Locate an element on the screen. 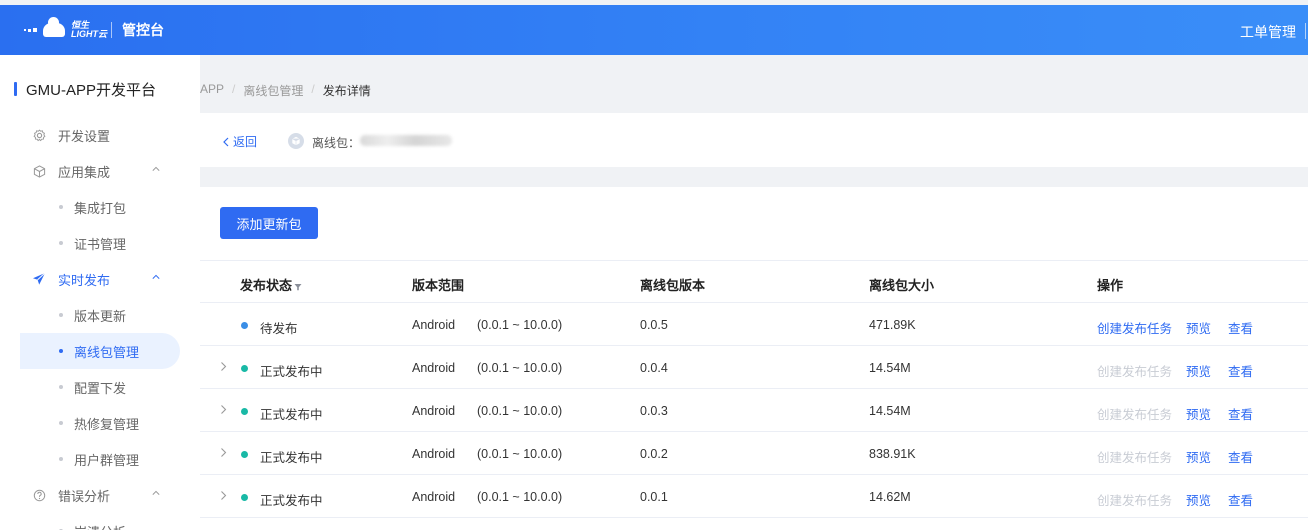 This screenshot has width=1308, height=530. cube-icon is located at coordinates (39, 171).